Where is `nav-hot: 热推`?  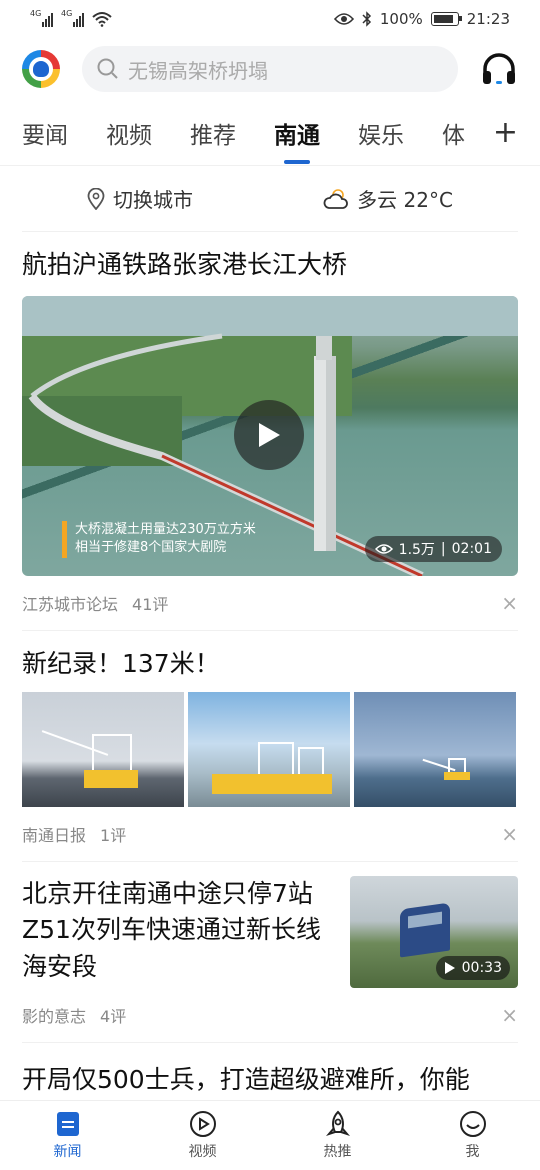 nav-hot: 热推 is located at coordinates (338, 1135).